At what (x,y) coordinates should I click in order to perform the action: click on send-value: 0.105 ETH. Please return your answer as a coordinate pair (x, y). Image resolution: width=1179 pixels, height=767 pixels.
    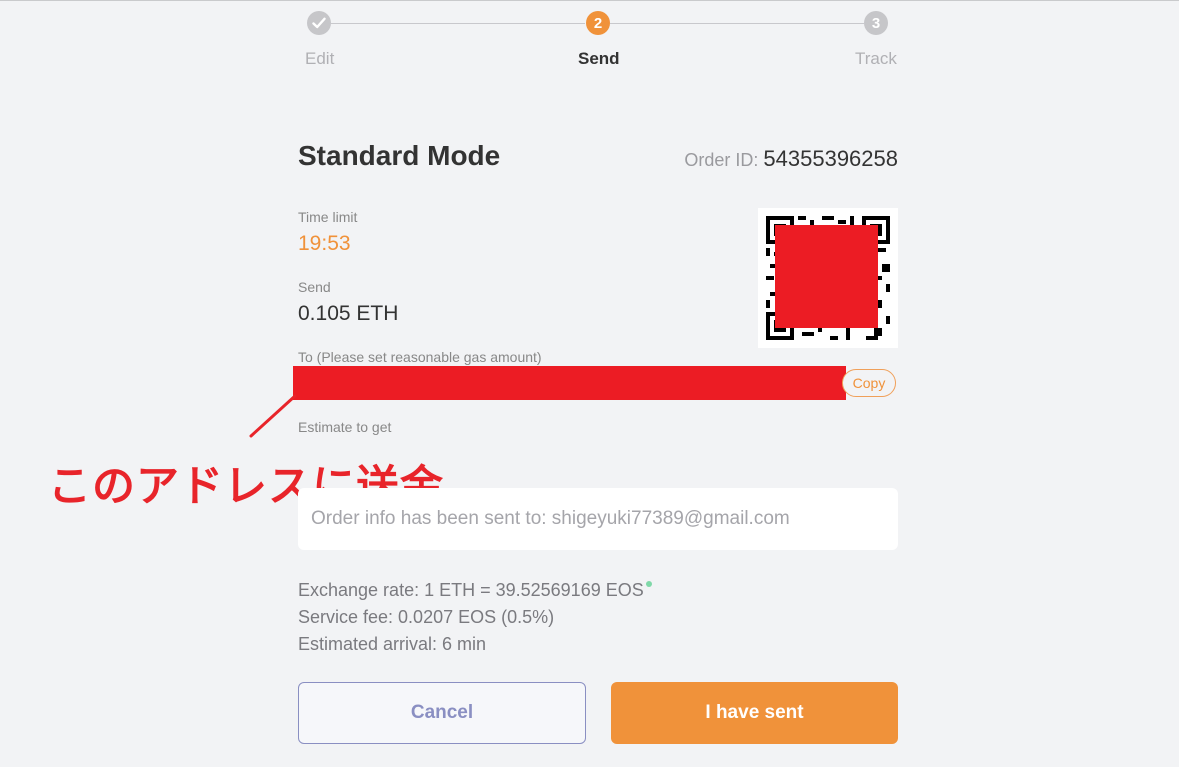
    Looking at the image, I should click on (348, 313).